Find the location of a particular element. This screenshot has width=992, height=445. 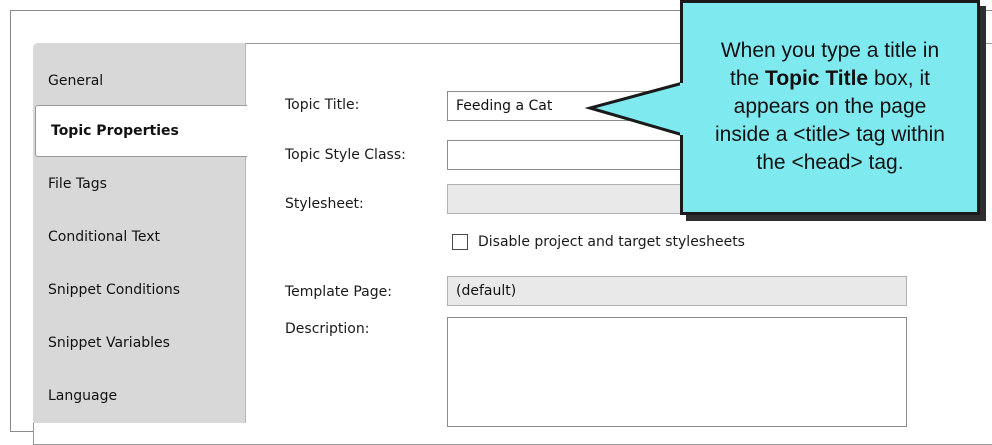

tab-label: Snippet Variables is located at coordinates (109, 343).